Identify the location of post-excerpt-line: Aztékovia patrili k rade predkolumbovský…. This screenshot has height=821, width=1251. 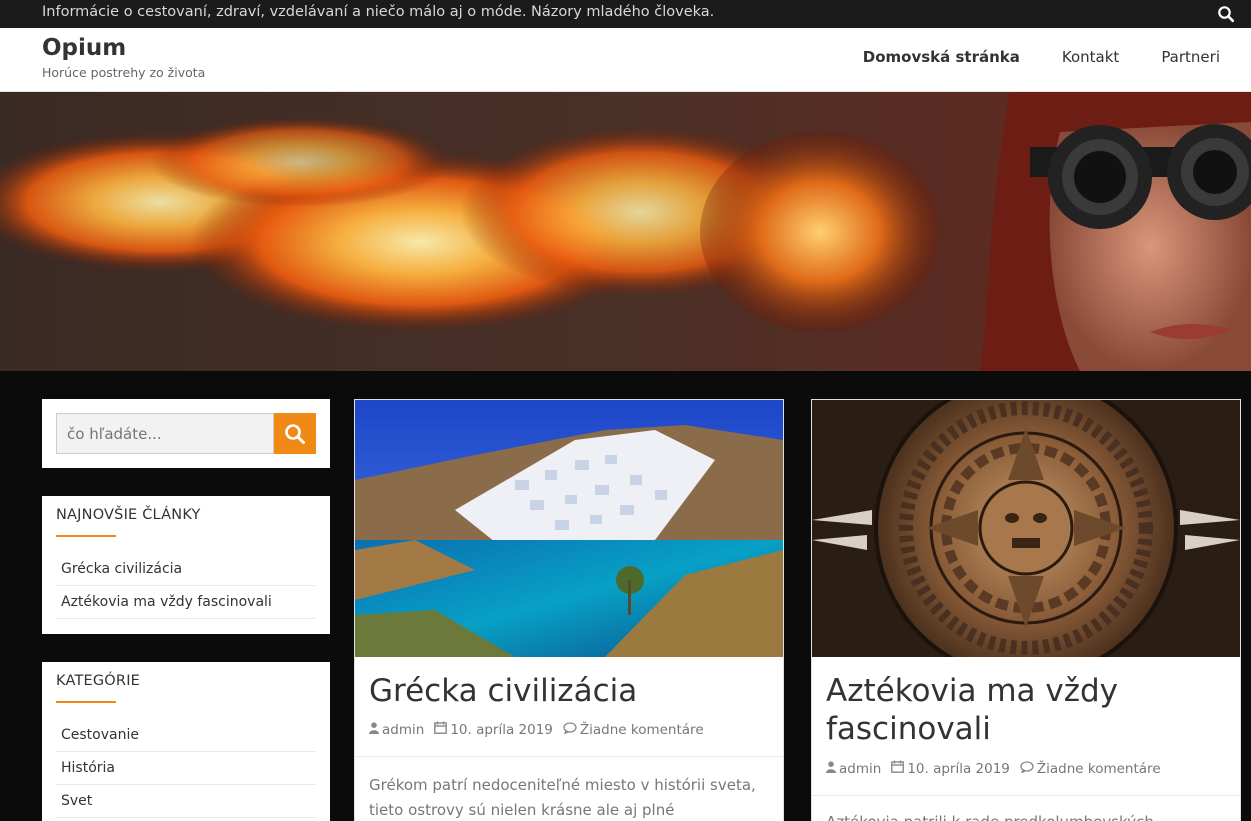
(1026, 815).